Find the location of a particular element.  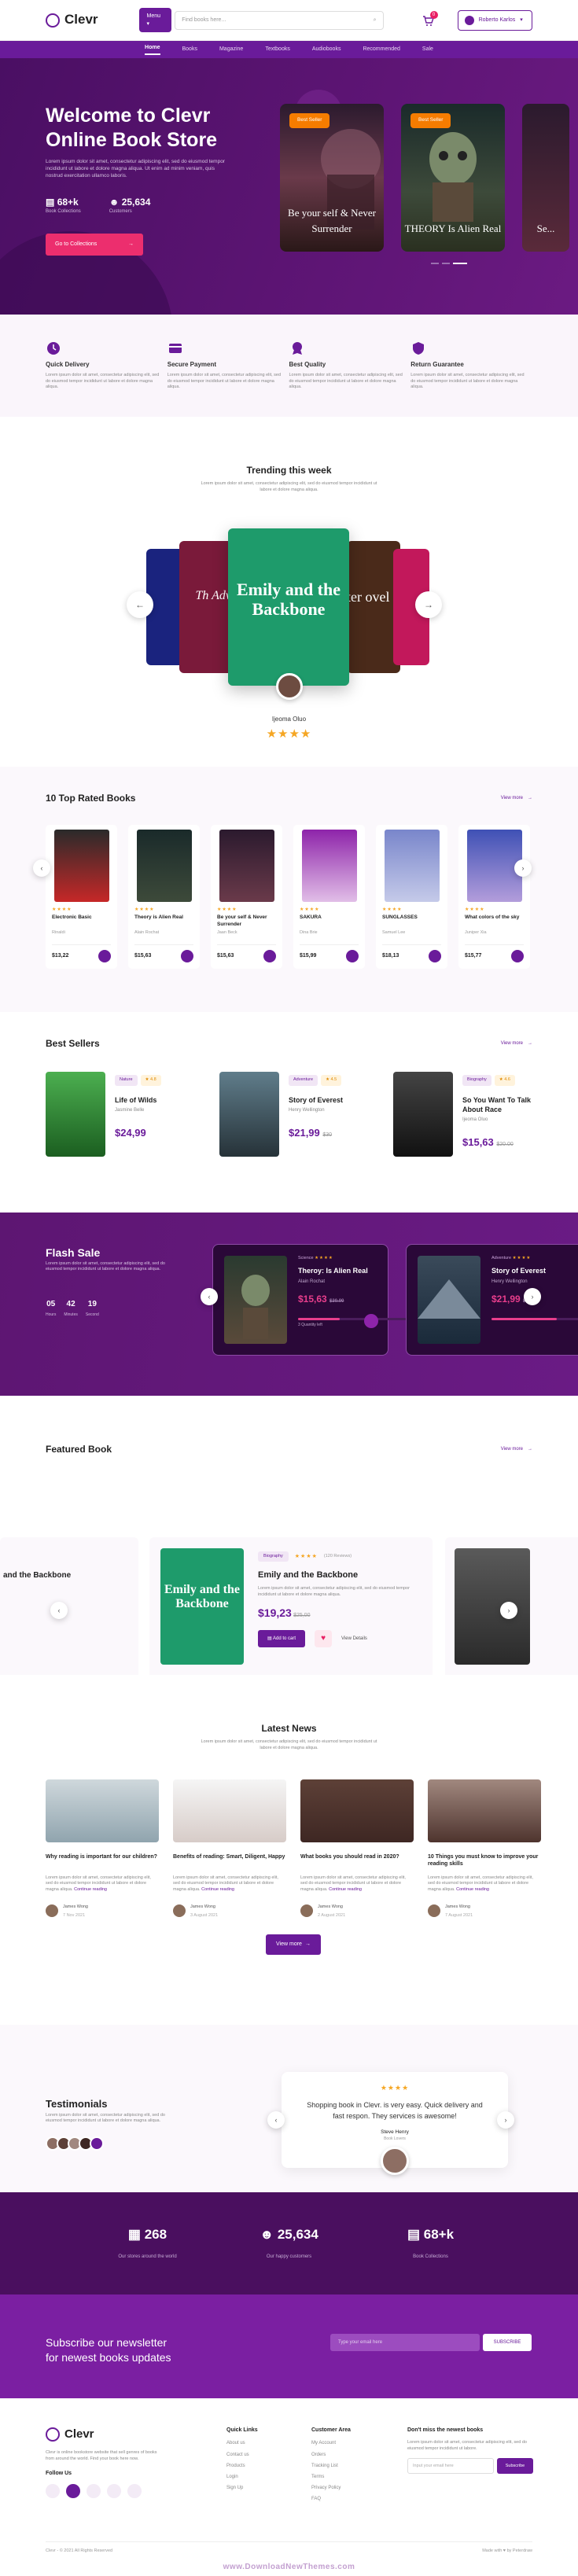

footer-link: About us is located at coordinates (242, 2443).